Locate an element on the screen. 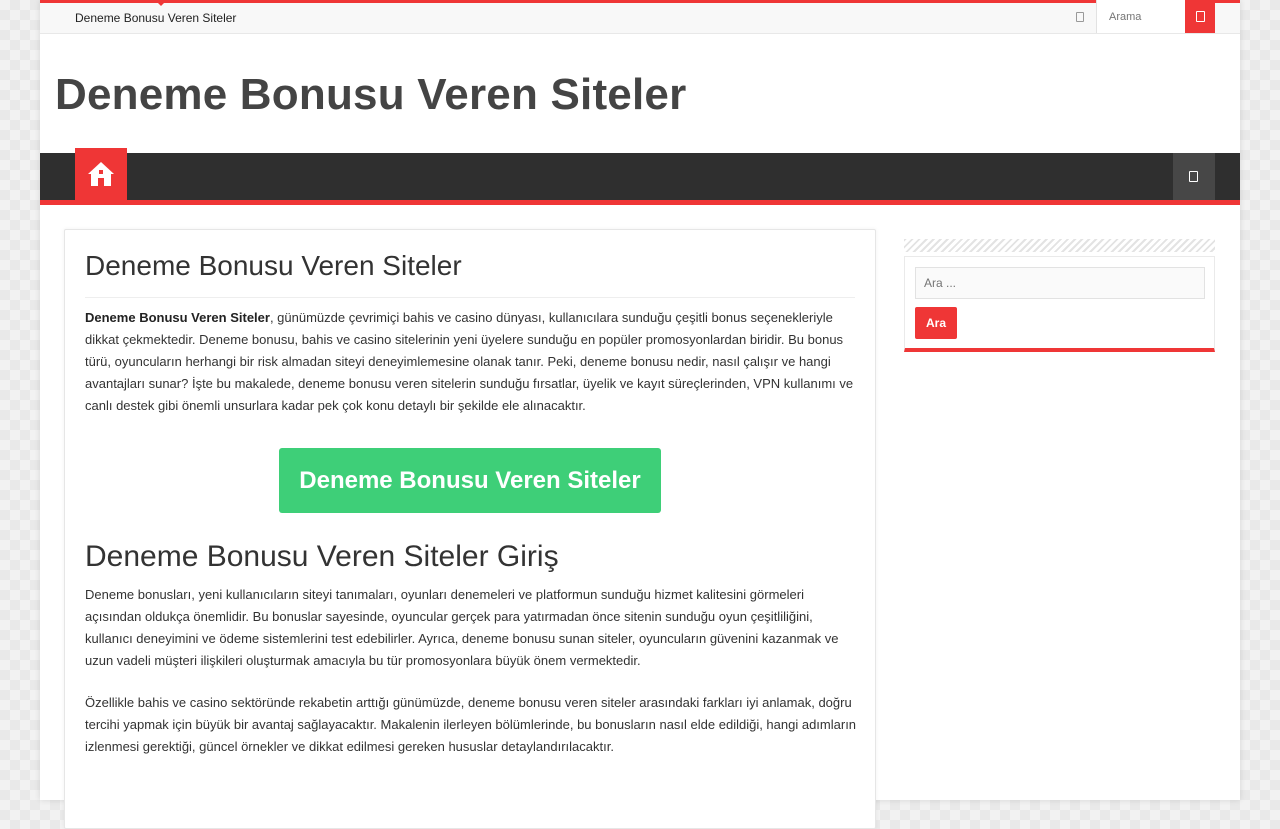 The width and height of the screenshot is (1280, 829). mobile-menu-button is located at coordinates (1194, 176).